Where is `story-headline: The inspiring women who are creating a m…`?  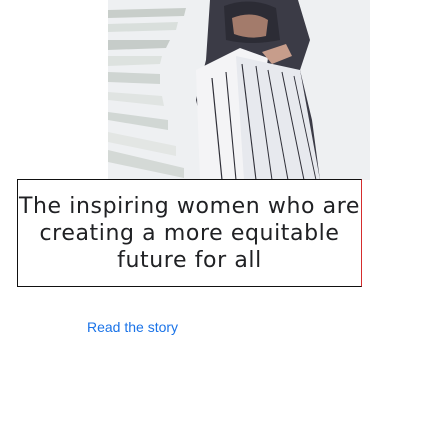 story-headline: The inspiring women who are creating a m… is located at coordinates (189, 233).